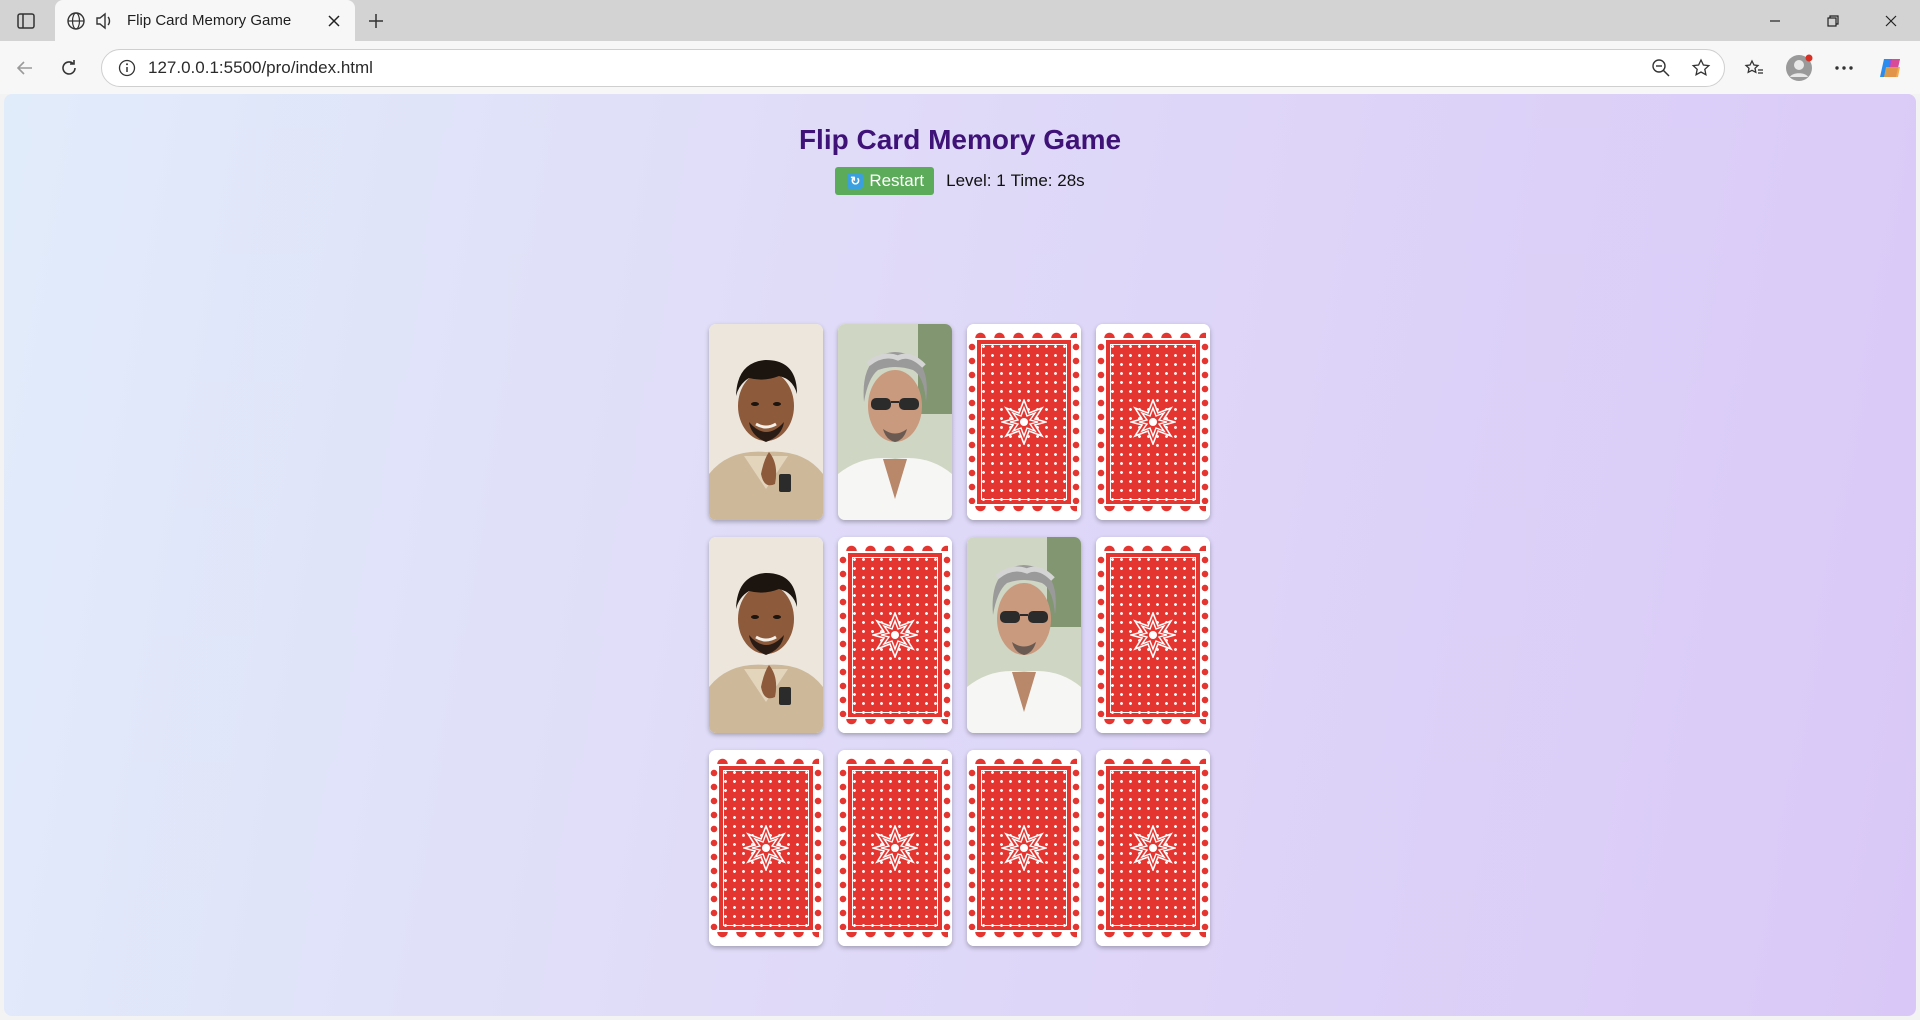 The image size is (1920, 1020). I want to click on globe-icon, so click(76, 21).